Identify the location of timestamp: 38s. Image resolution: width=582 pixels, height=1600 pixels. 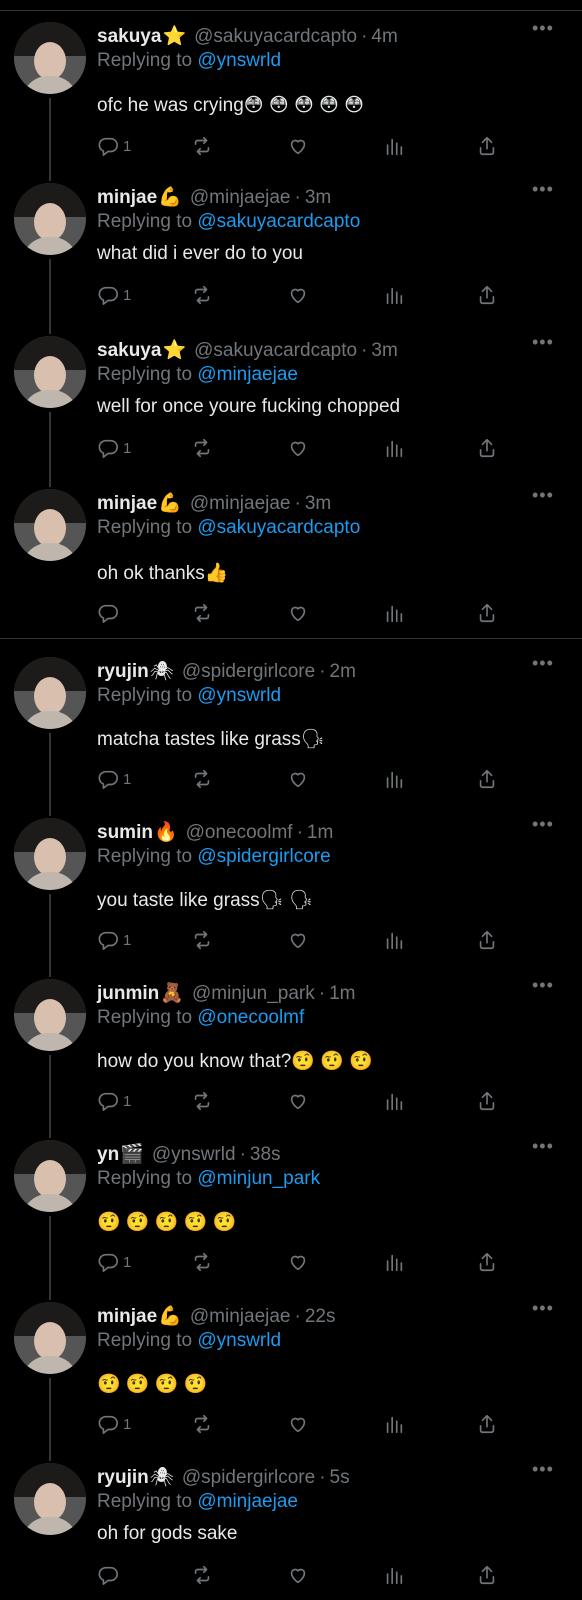
(265, 1154).